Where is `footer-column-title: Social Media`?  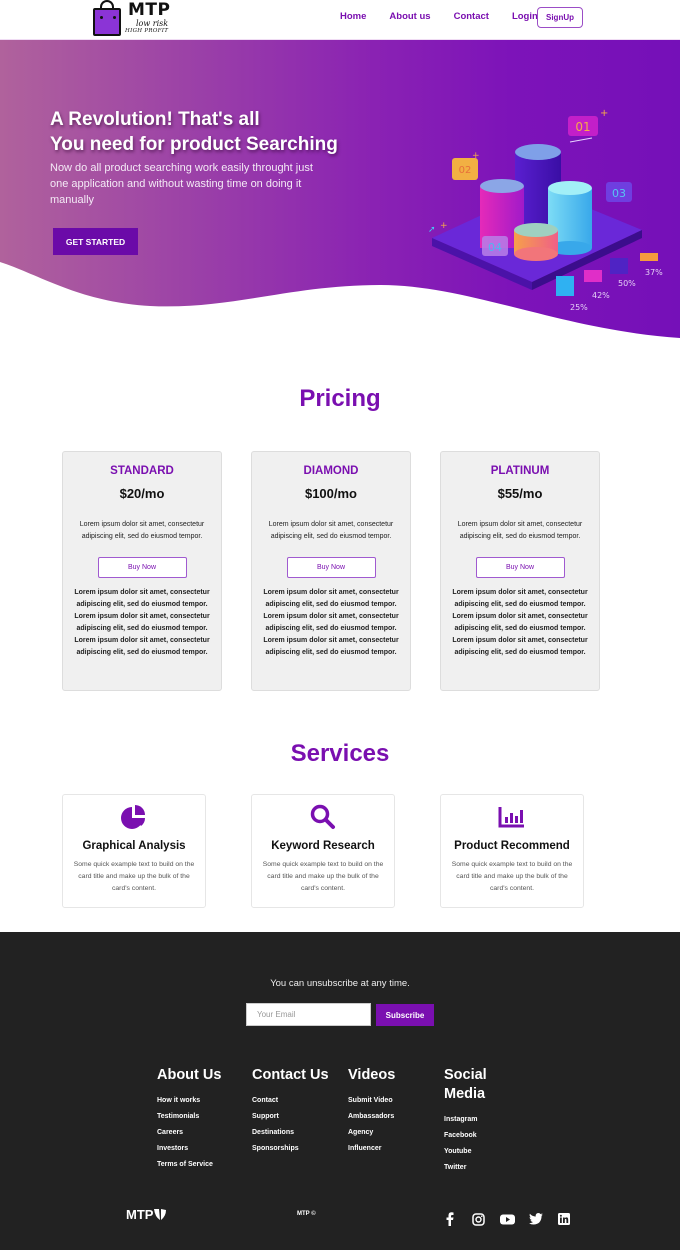
footer-column-title: Social Media is located at coordinates (465, 1084).